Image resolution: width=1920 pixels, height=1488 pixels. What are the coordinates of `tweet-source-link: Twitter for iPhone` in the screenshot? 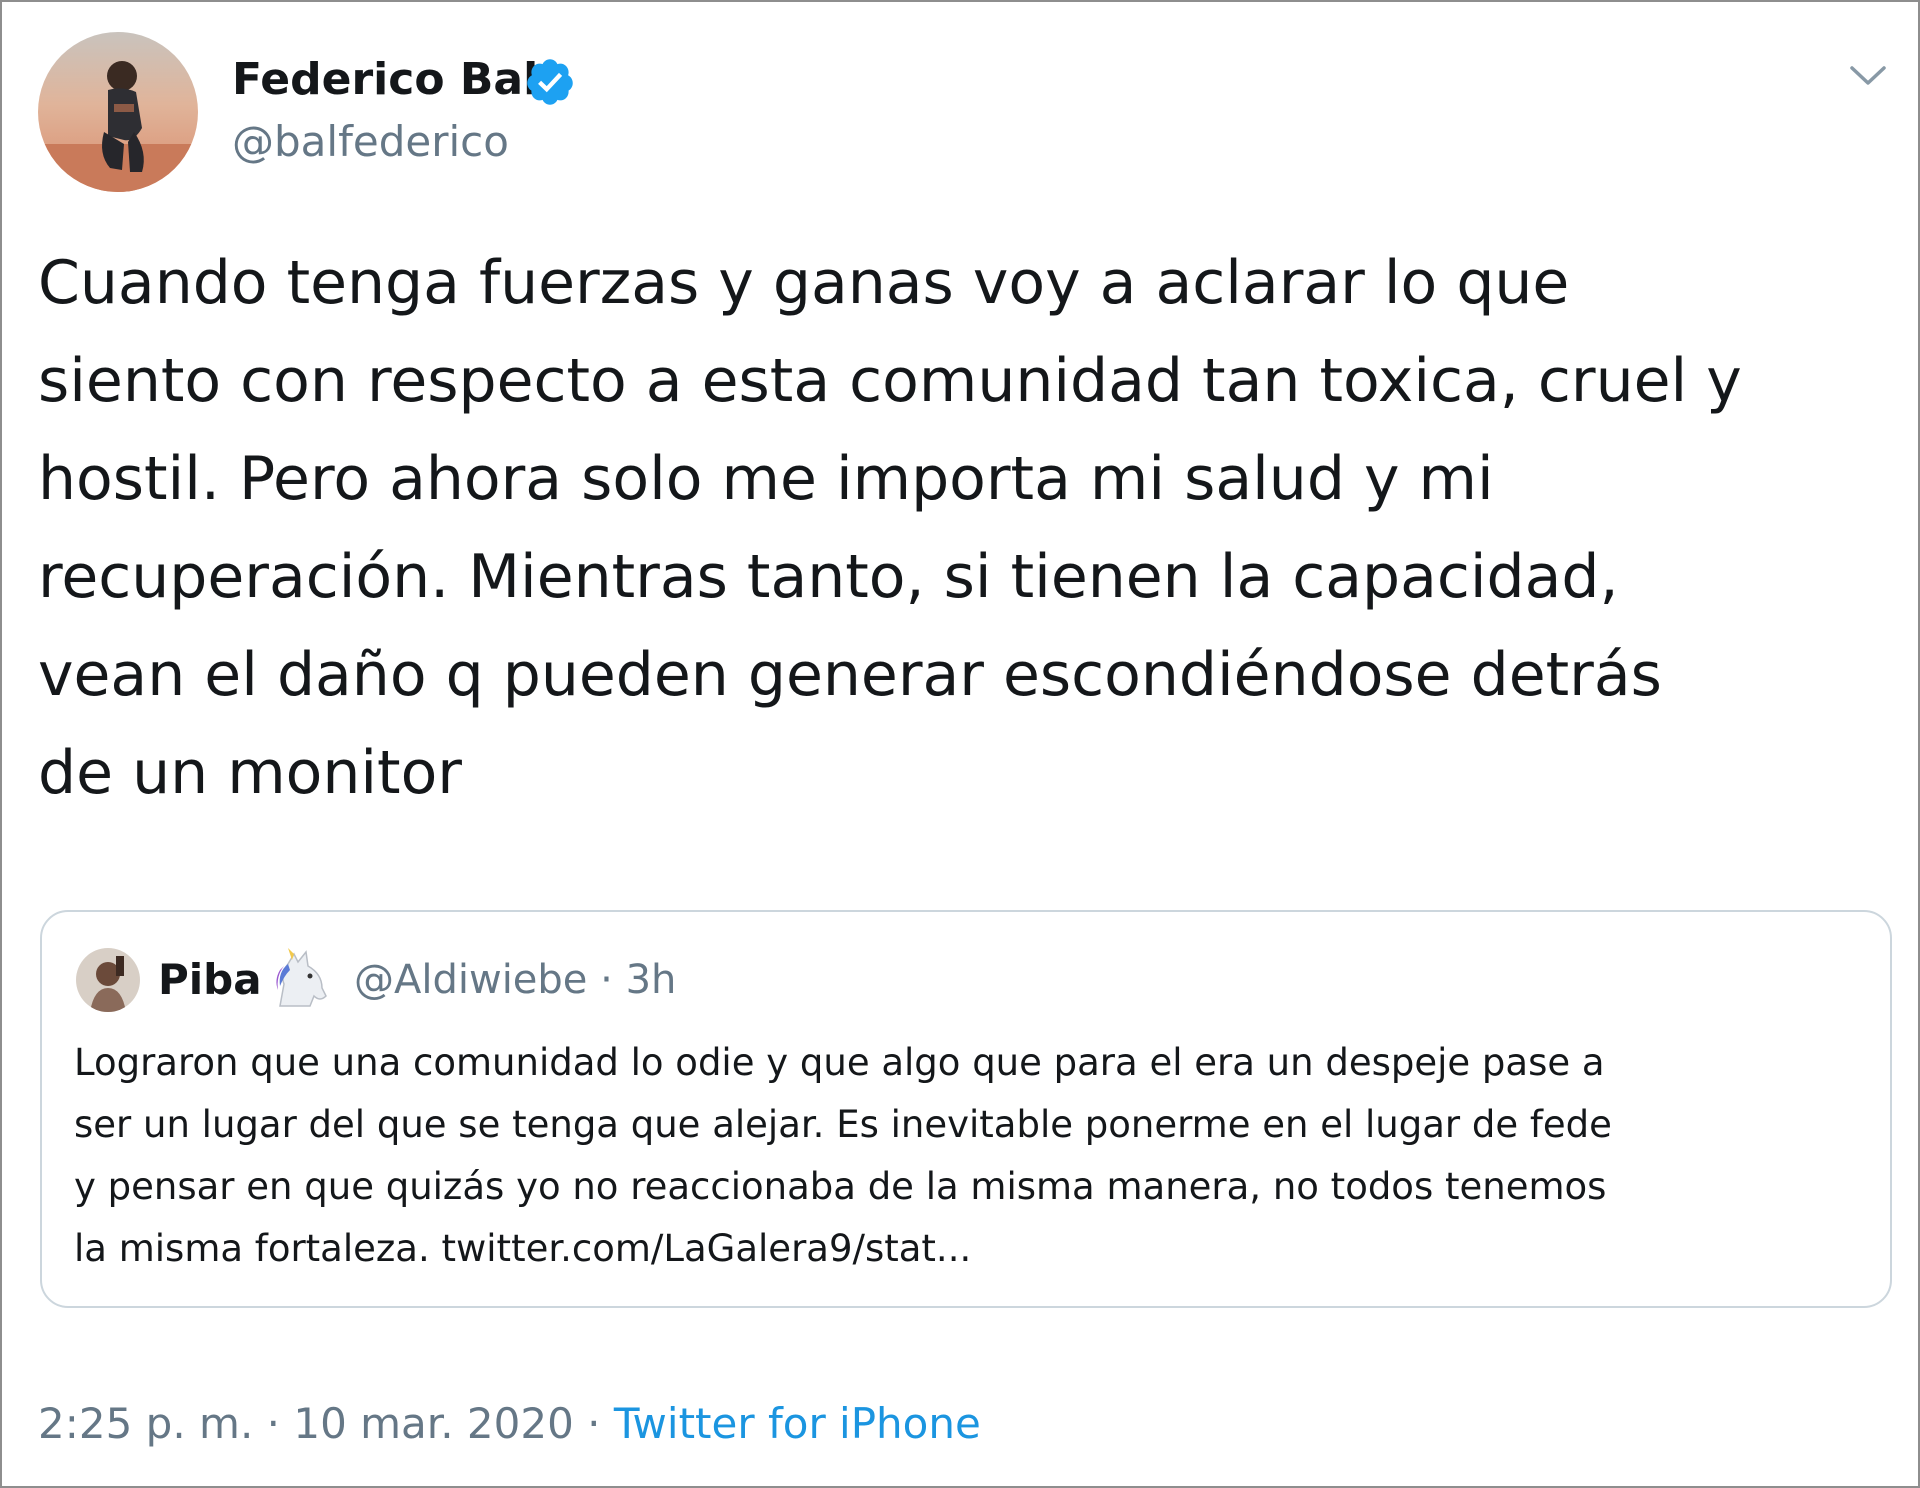 It's located at (797, 1423).